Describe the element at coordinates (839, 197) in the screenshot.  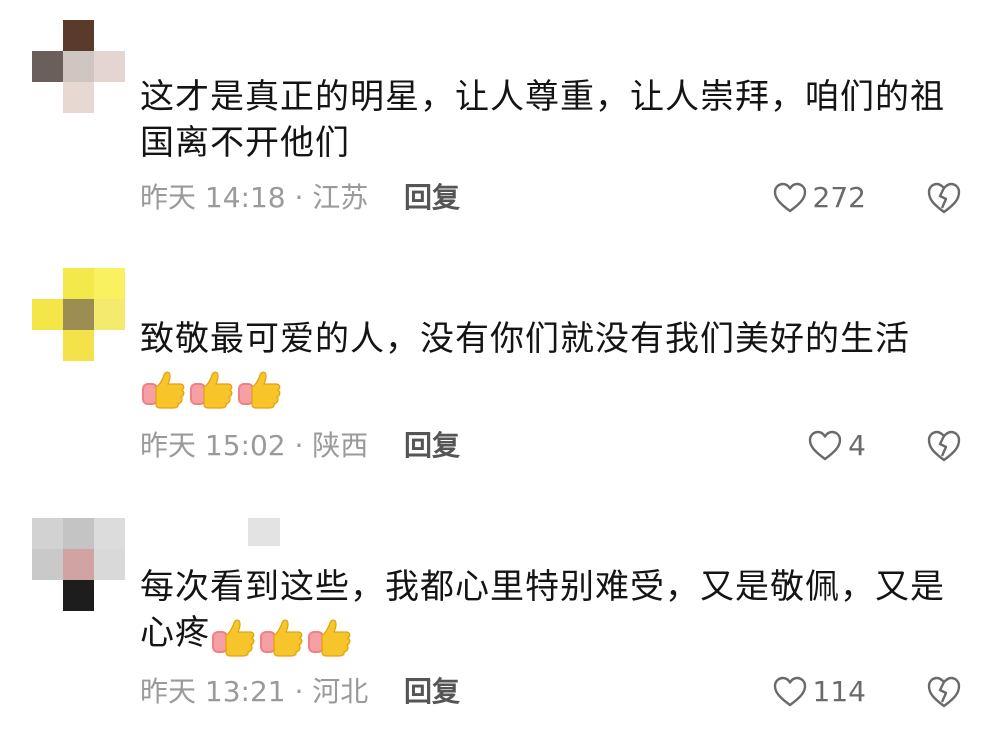
I see `like-count: 272` at that location.